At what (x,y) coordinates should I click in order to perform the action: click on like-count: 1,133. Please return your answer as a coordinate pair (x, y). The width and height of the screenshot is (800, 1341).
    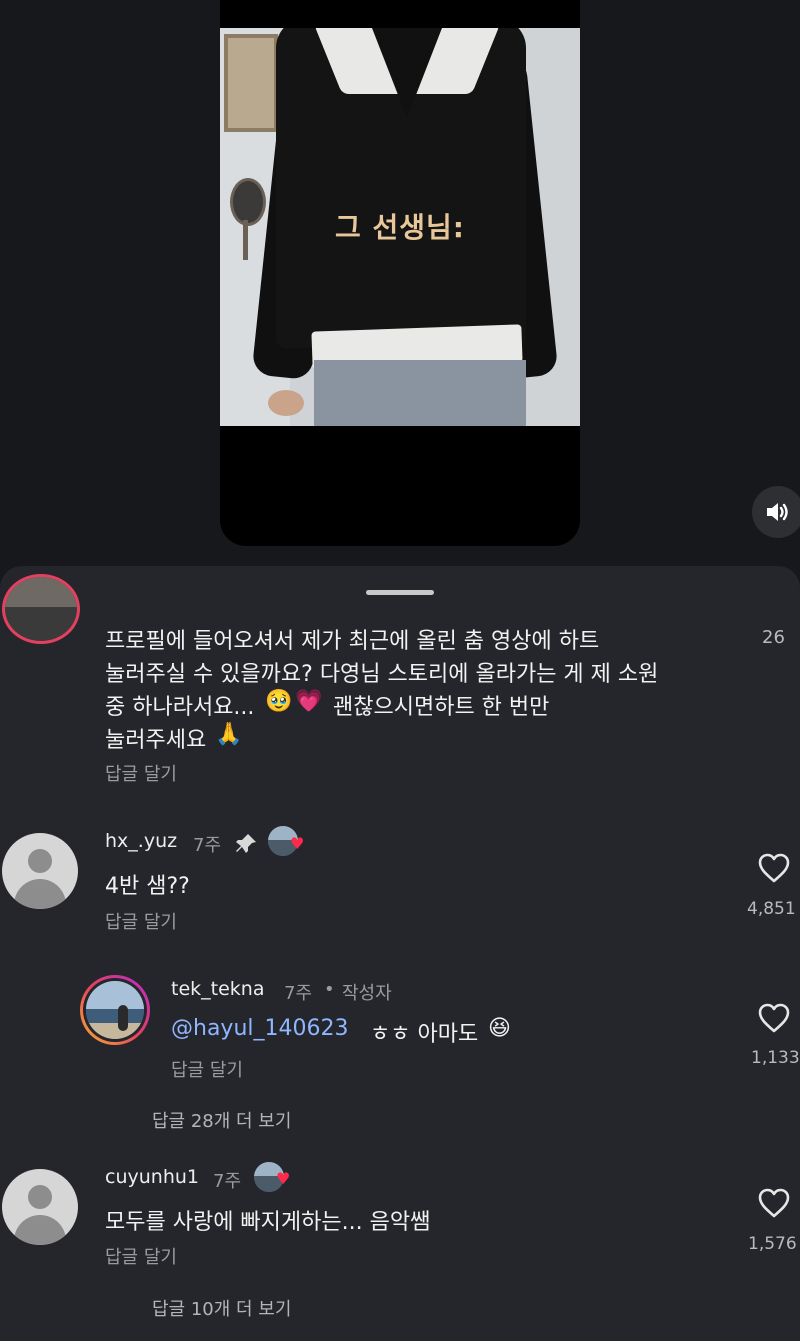
    Looking at the image, I should click on (775, 1058).